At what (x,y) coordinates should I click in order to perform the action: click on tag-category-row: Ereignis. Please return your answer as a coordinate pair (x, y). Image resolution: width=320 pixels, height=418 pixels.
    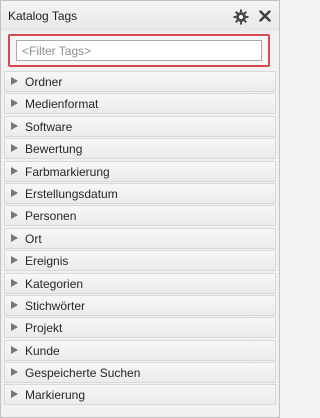
    Looking at the image, I should click on (140, 261).